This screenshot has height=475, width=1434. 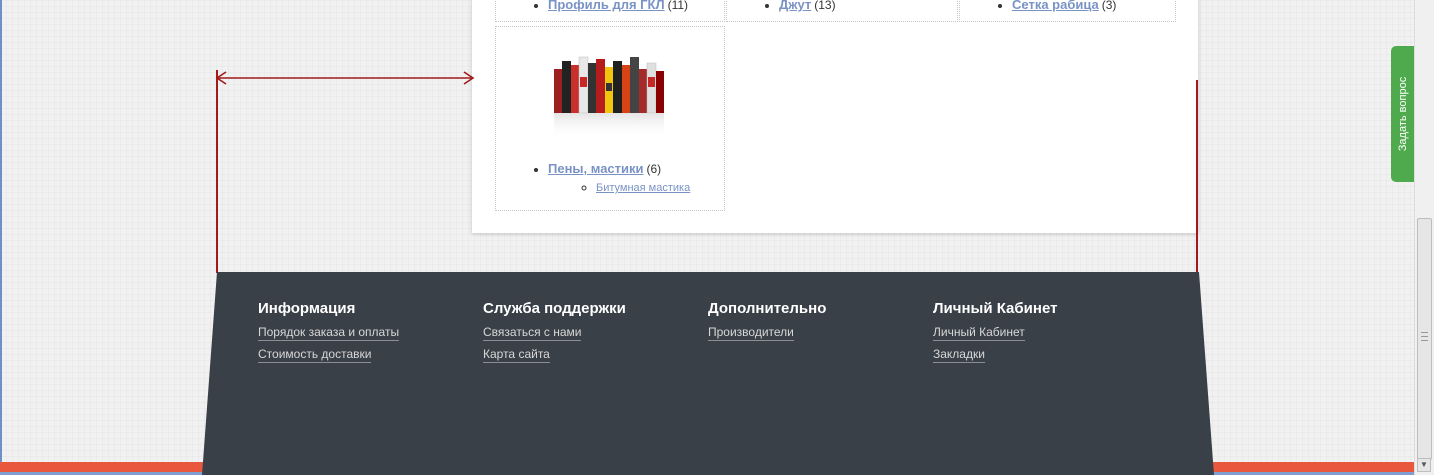 I want to click on scrollbar-thumb, so click(x=1424, y=339).